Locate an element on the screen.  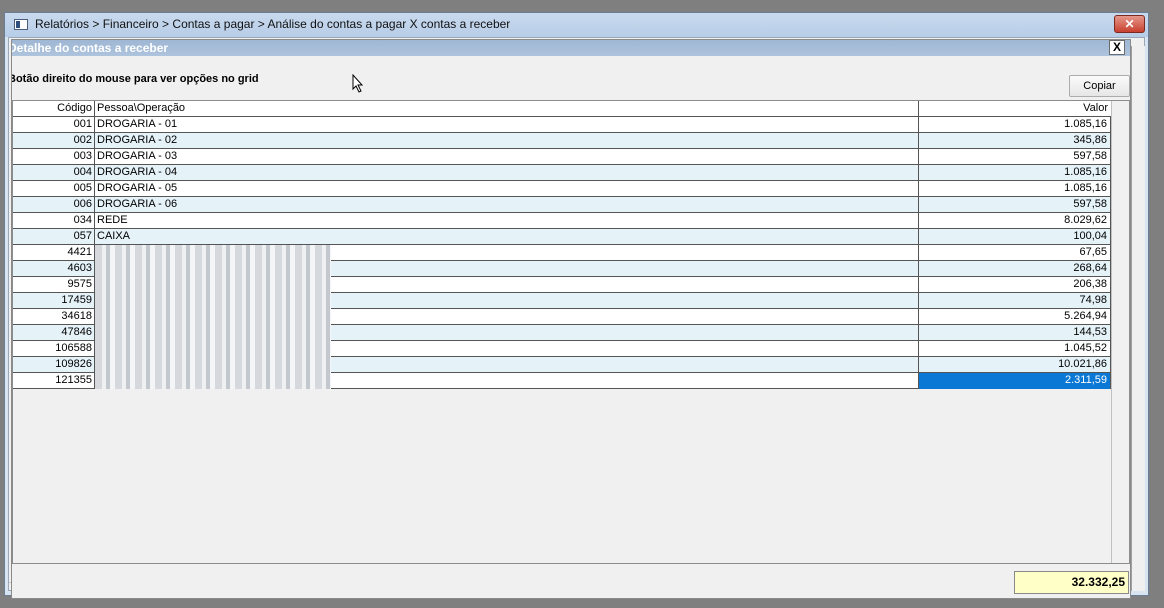
cell-code: 4603 is located at coordinates (54, 269).